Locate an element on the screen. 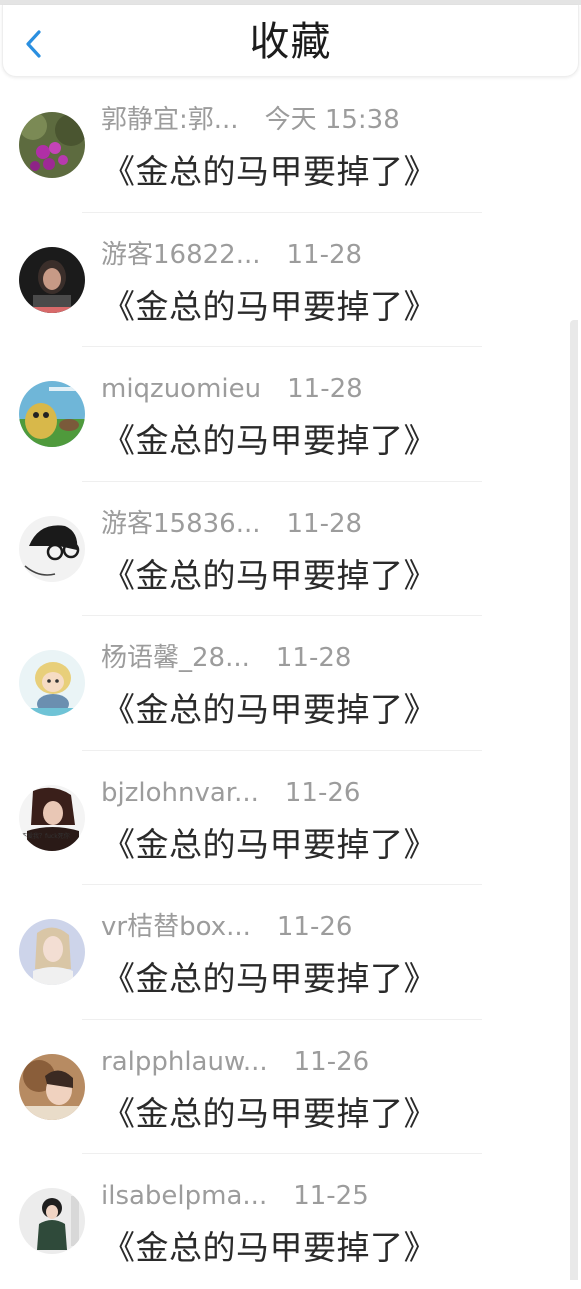  avatar: 不爱我？fuck死你 is located at coordinates (52, 817).